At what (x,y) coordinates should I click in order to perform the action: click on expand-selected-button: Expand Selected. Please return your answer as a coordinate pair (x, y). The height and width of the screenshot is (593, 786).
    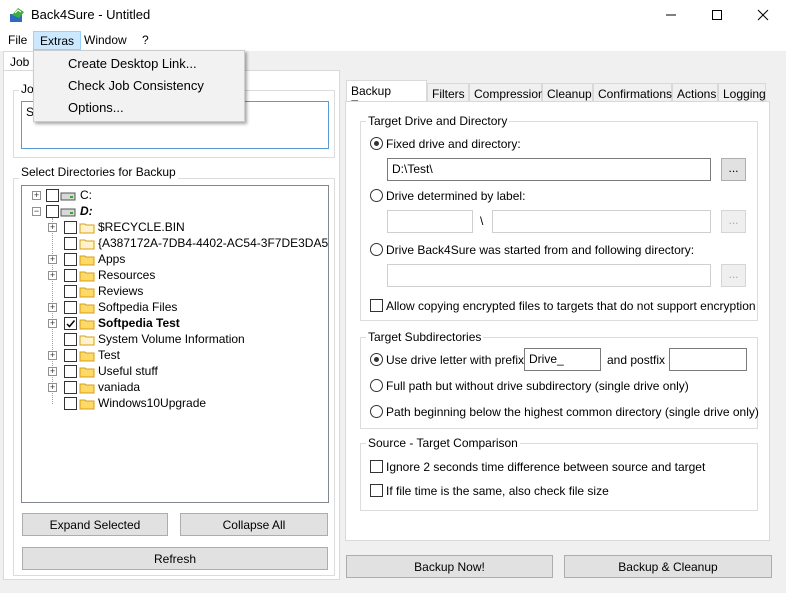
    Looking at the image, I should click on (95, 524).